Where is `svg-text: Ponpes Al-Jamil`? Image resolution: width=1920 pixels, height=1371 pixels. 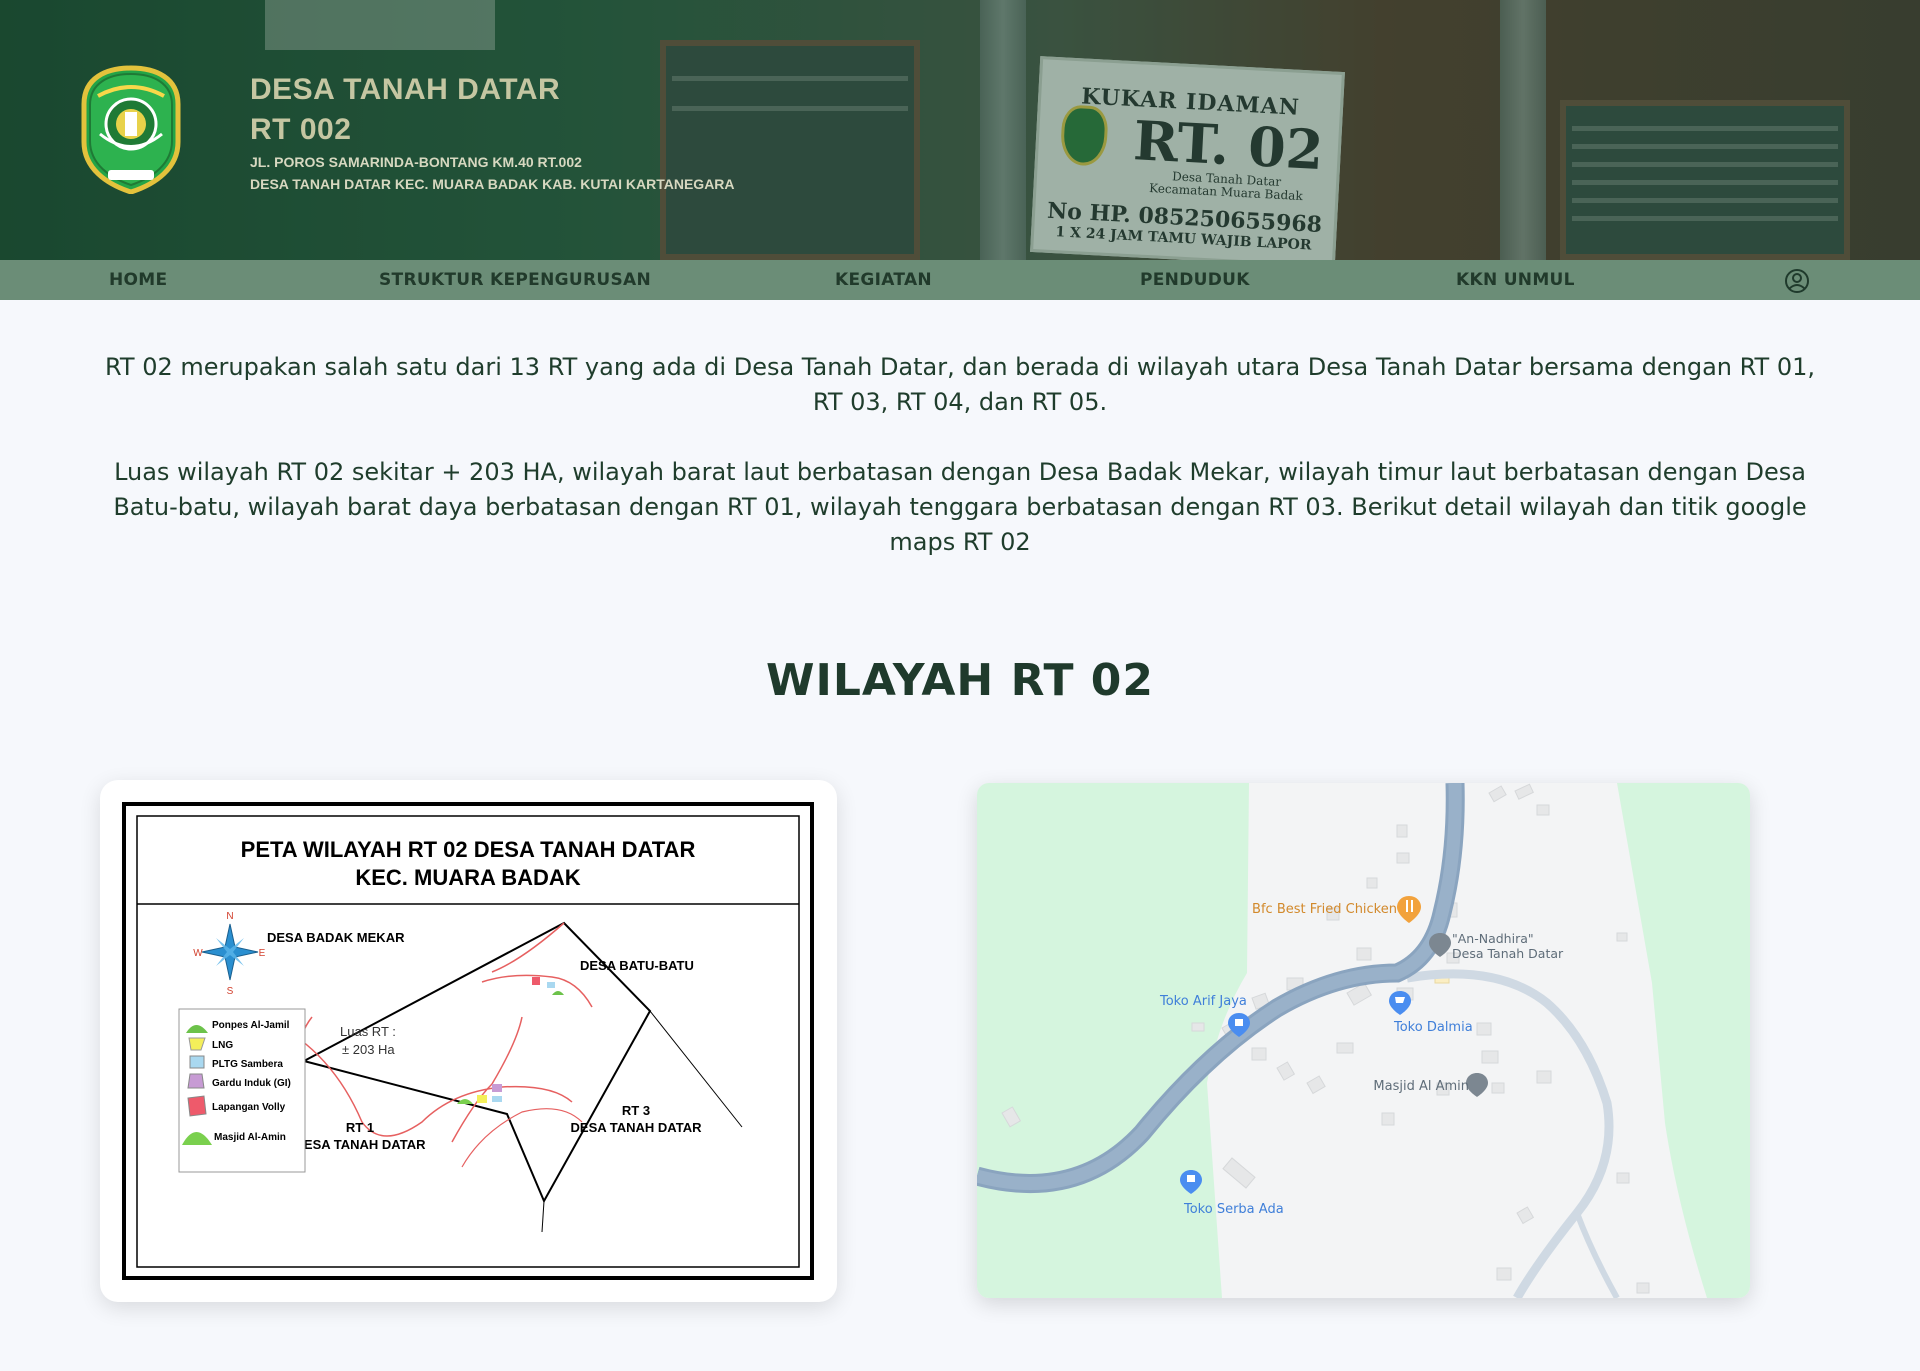 svg-text: Ponpes Al-Jamil is located at coordinates (251, 1025).